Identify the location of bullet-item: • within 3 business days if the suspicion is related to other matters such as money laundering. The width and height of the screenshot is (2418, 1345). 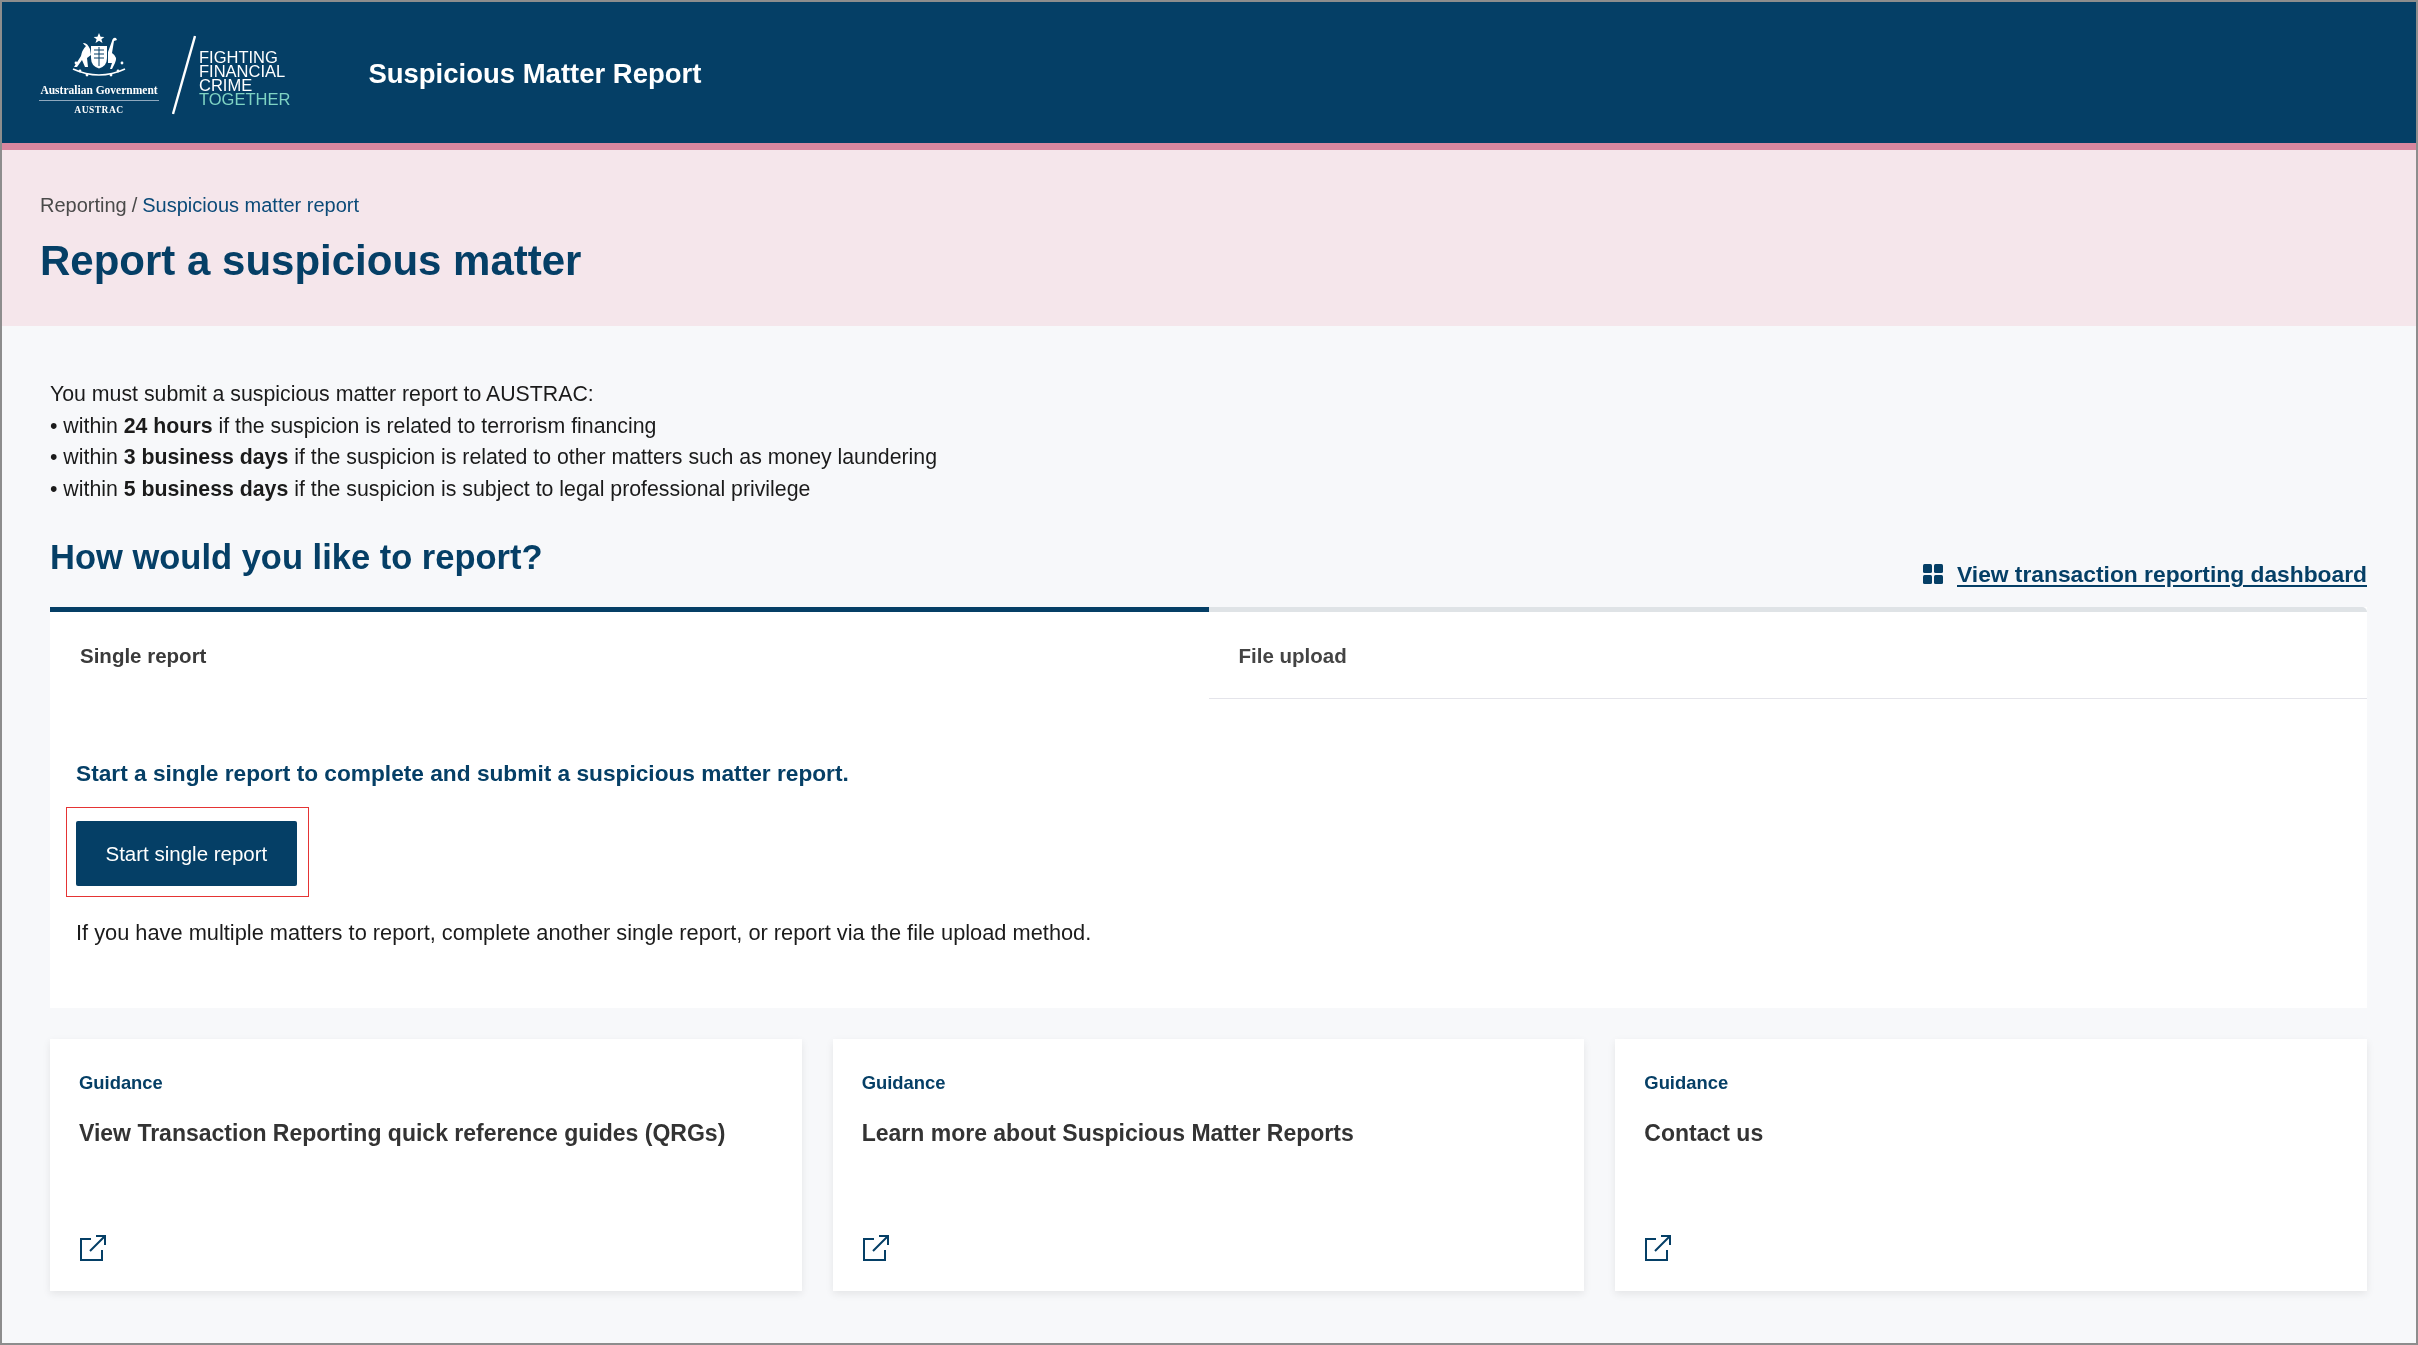
(494, 457).